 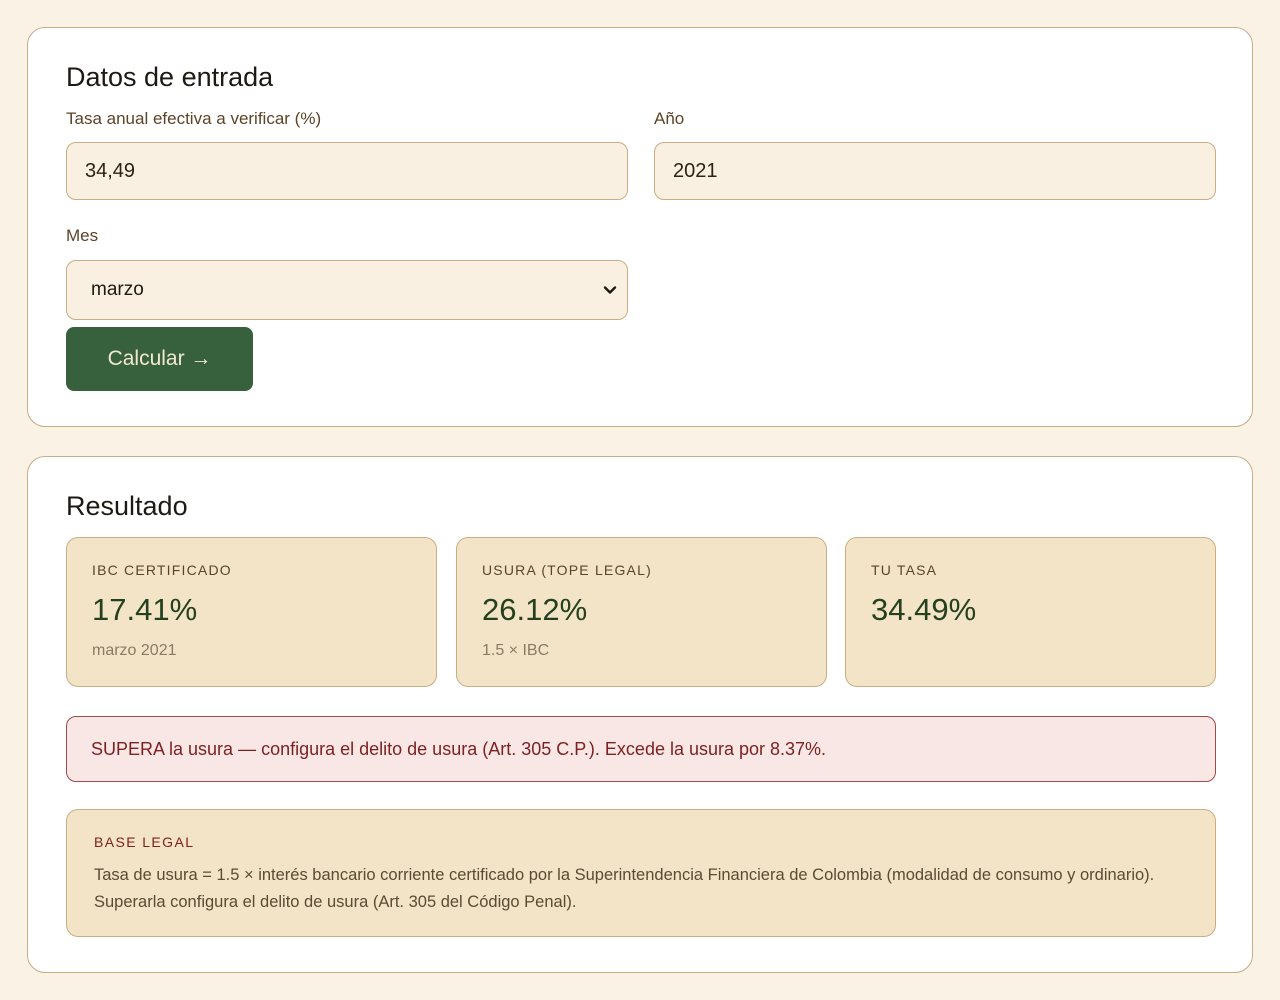 What do you see at coordinates (1030, 612) in the screenshot?
I see `stat-tu-tasa: TU TASA 34.49%` at bounding box center [1030, 612].